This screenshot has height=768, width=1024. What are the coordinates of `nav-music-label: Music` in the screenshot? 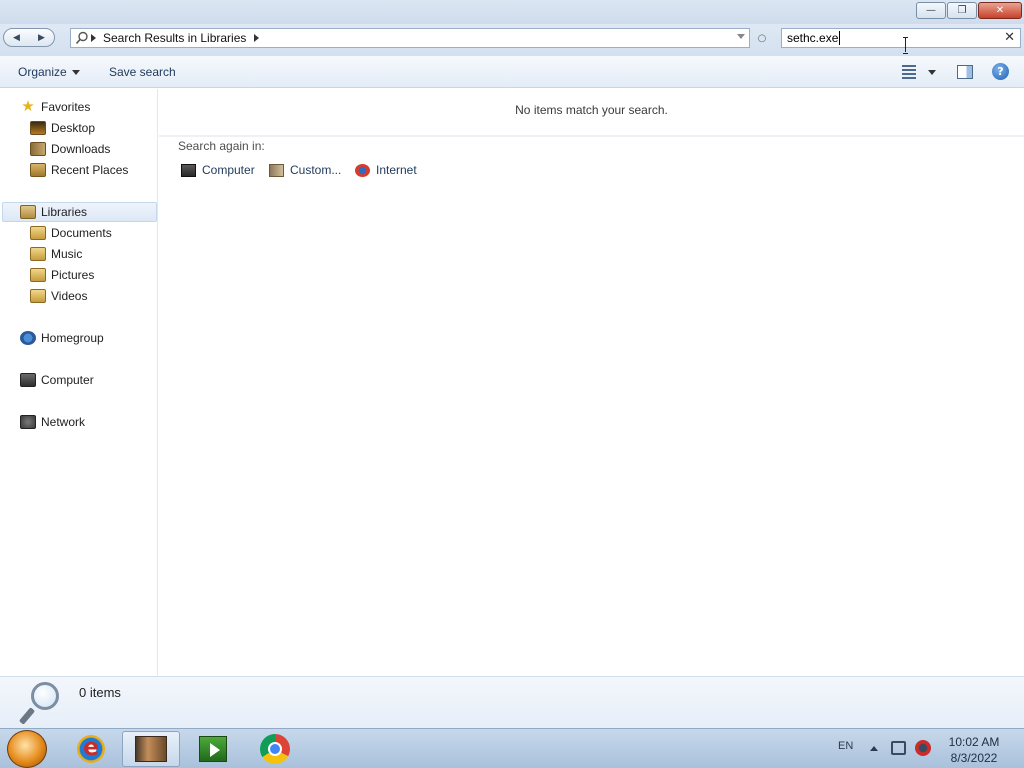 It's located at (67, 254).